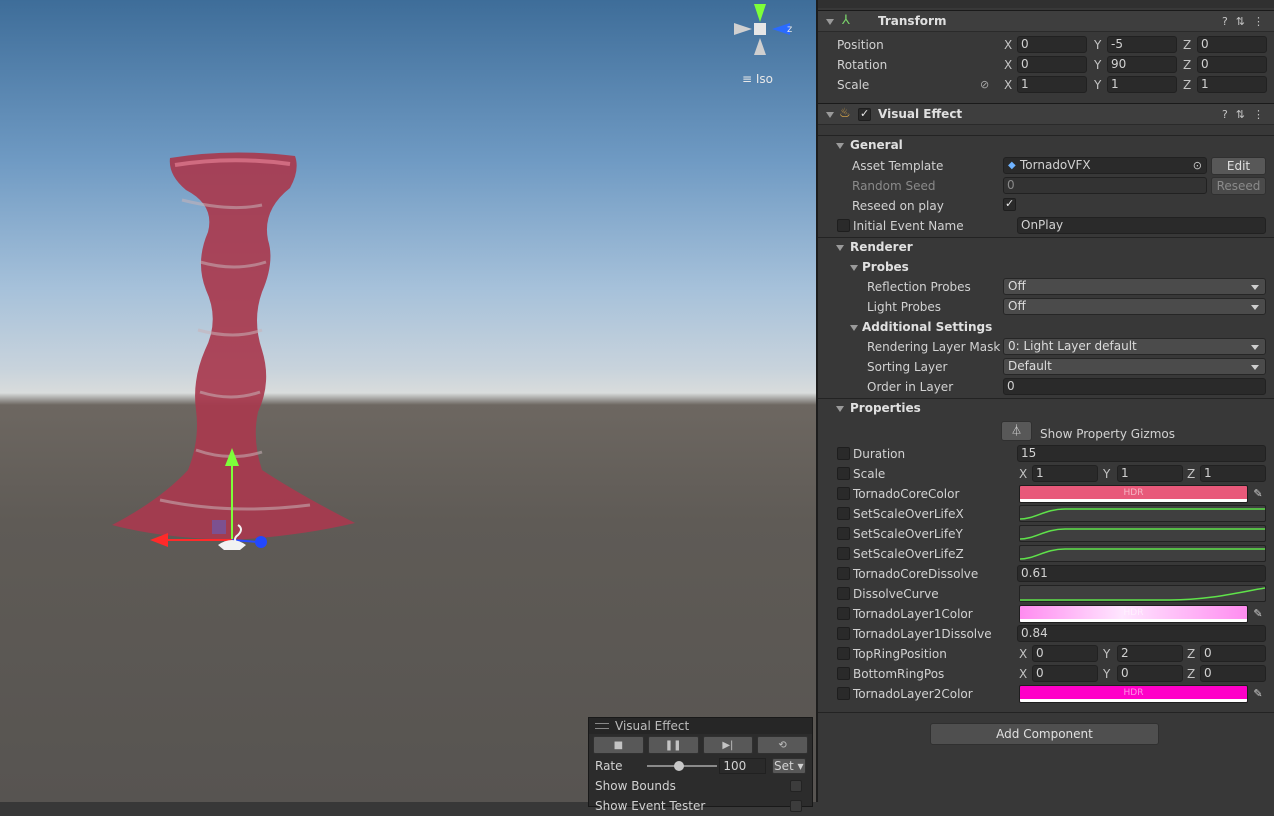 The image size is (1274, 816). What do you see at coordinates (1150, 473) in the screenshot?
I see `prop-scale-y: 1` at bounding box center [1150, 473].